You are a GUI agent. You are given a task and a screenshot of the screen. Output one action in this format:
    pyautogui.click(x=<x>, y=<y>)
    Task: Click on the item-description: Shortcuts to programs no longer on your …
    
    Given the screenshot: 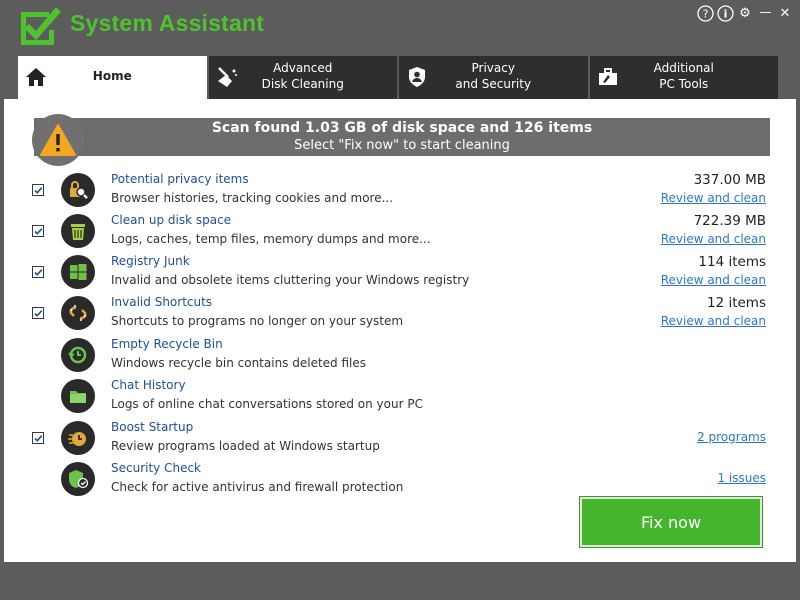 What is the action you would take?
    pyautogui.click(x=257, y=321)
    